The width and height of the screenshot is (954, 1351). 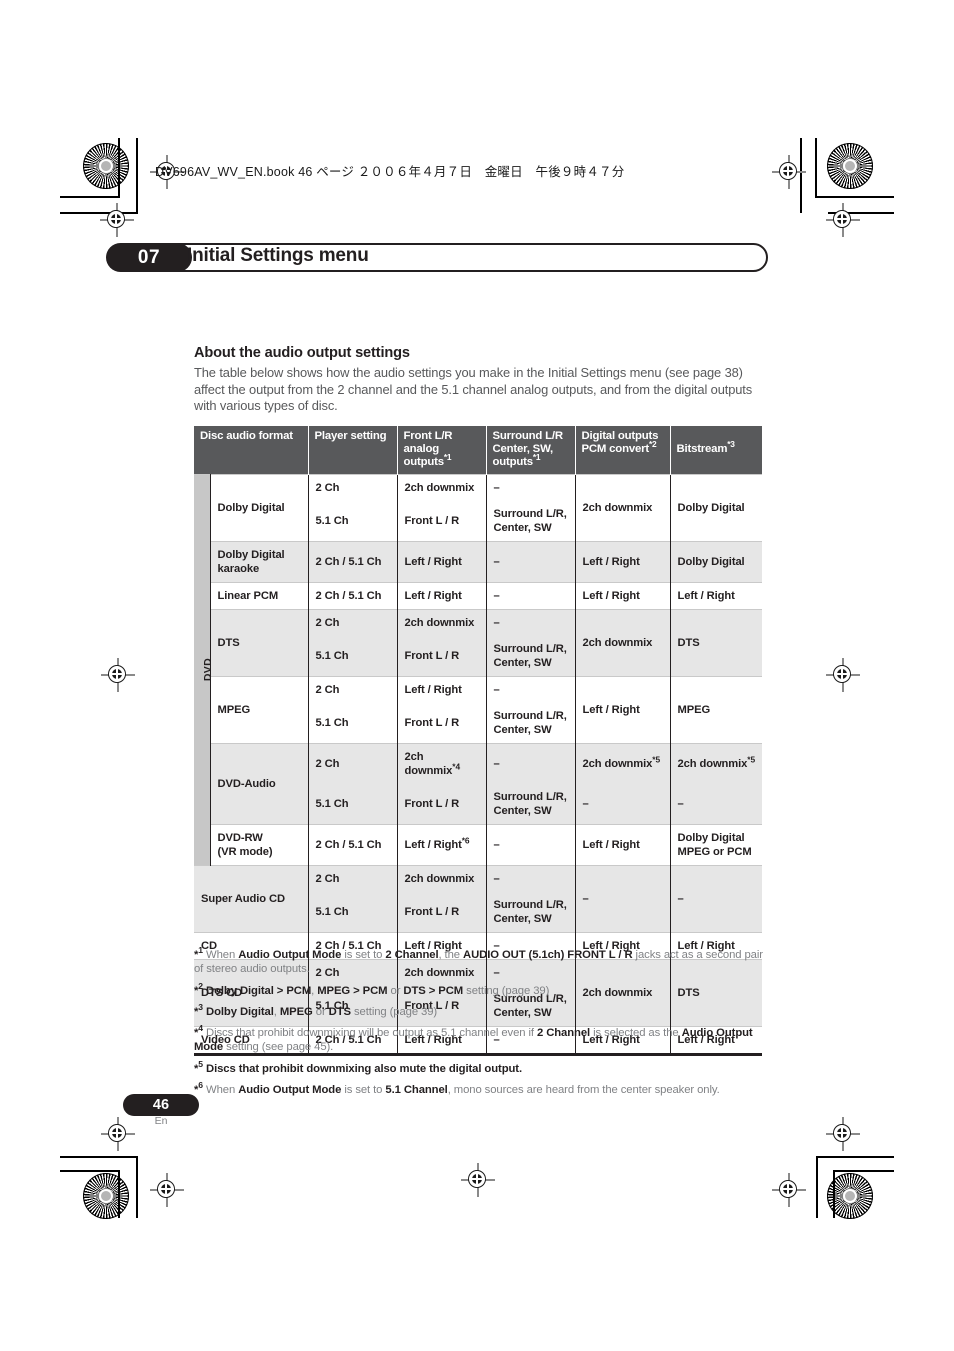 I want to click on footnote-bold-term: AUDIO OUT (5.1ch) FRONT L / R, so click(x=548, y=955).